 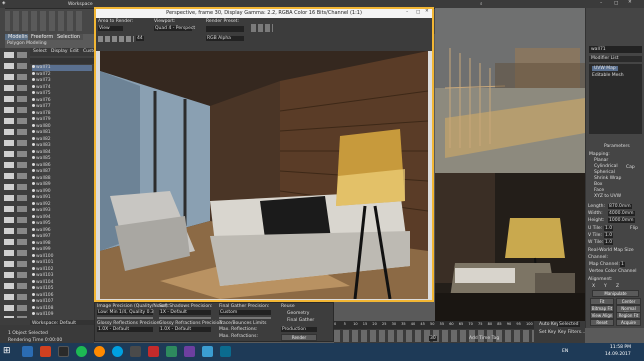 What do you see at coordinates (510, 90) in the screenshot?
I see `viewport-perspective-top` at bounding box center [510, 90].